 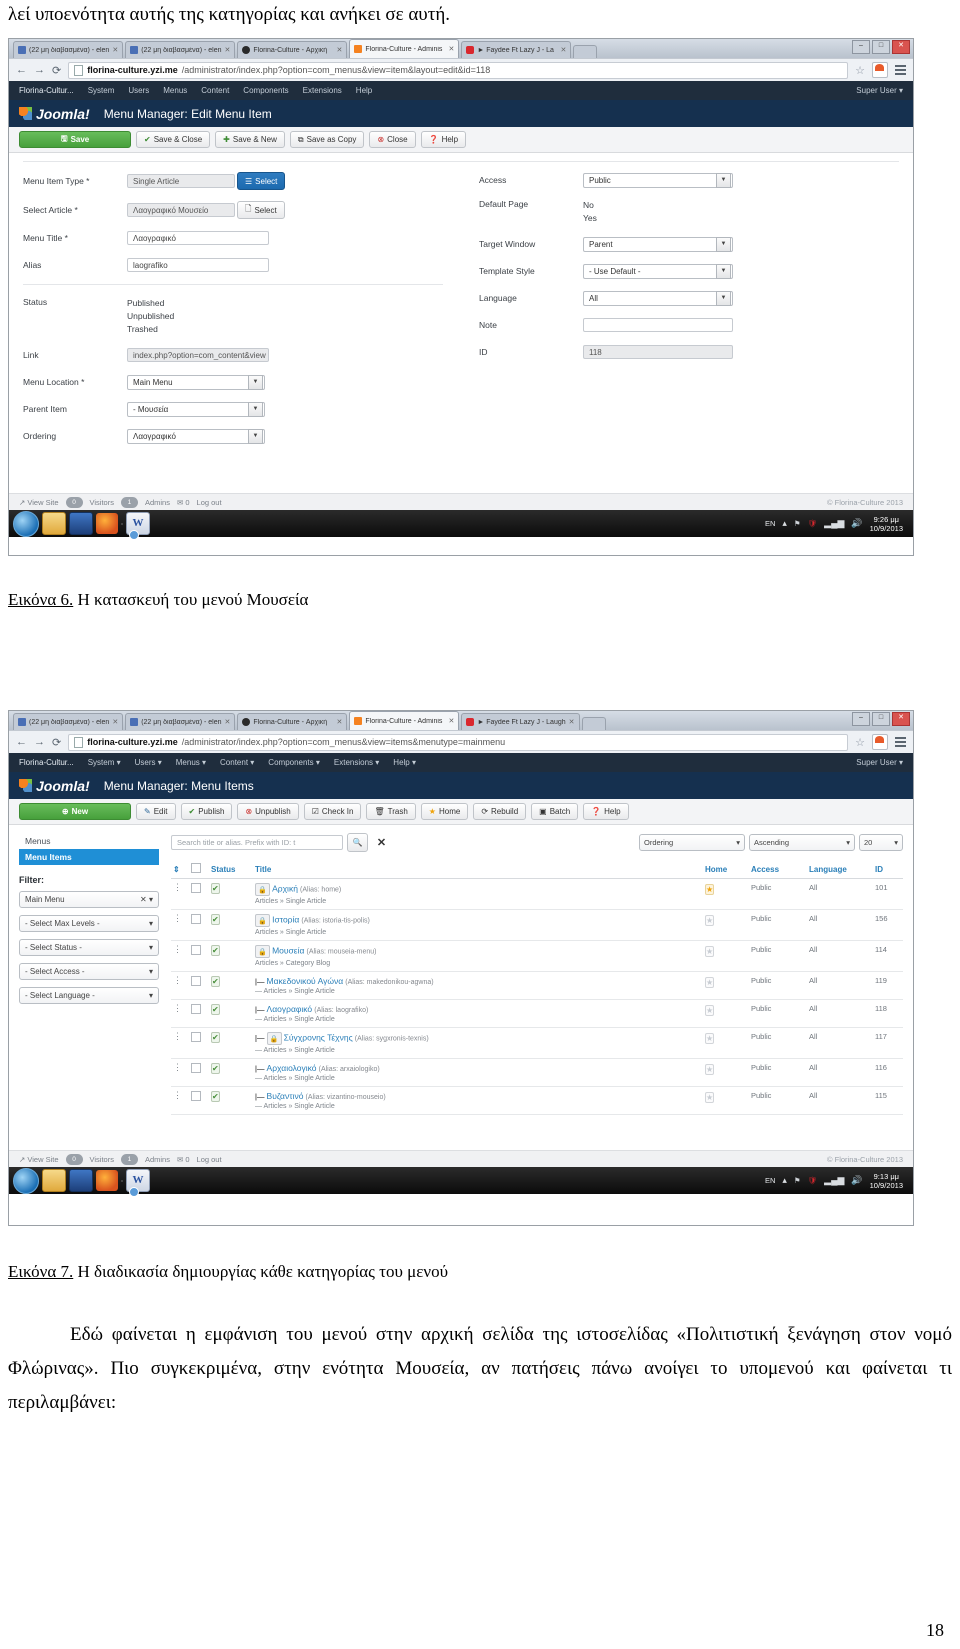 What do you see at coordinates (150, 303) in the screenshot?
I see `status-option-published: Published` at bounding box center [150, 303].